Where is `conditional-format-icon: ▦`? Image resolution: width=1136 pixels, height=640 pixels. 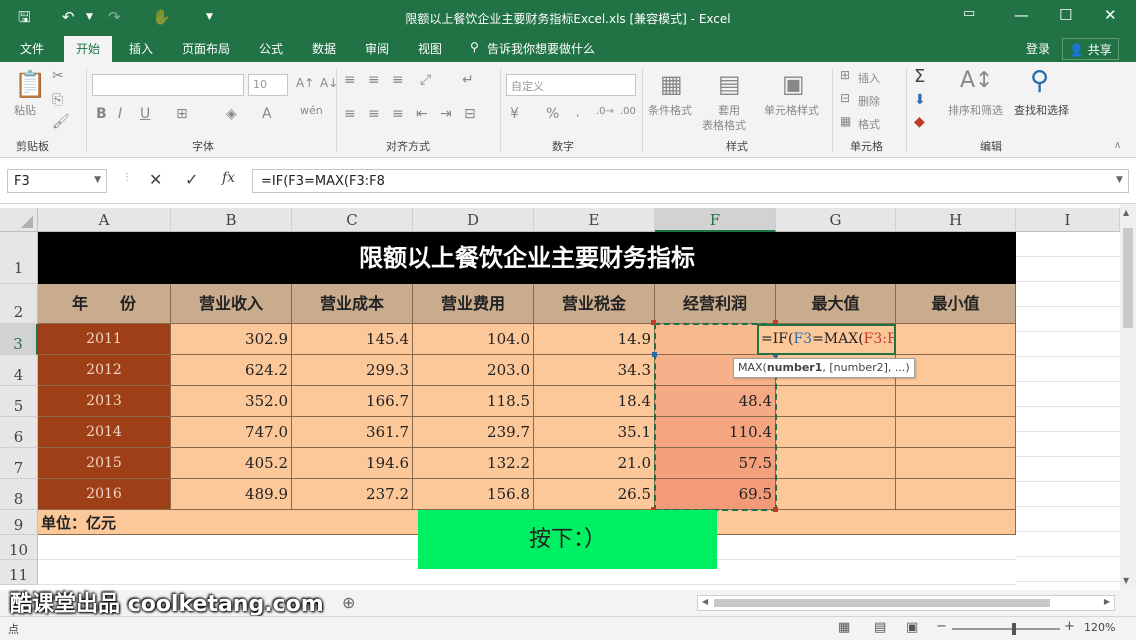 conditional-format-icon: ▦ is located at coordinates (671, 84).